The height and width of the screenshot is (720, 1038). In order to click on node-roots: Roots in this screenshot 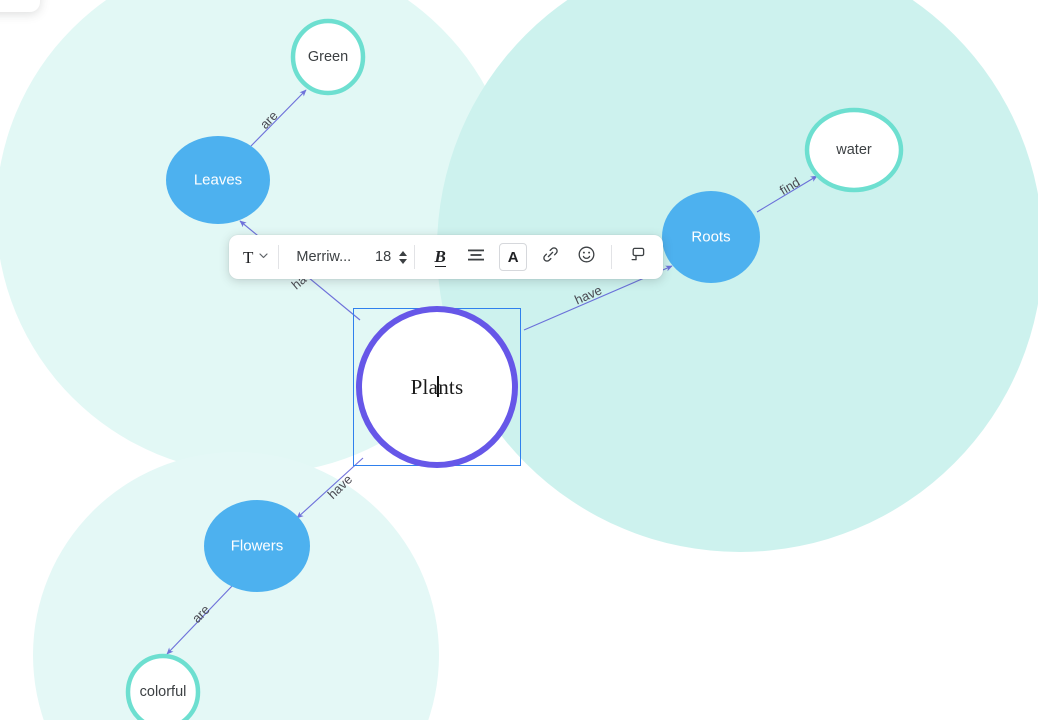, I will do `click(711, 237)`.